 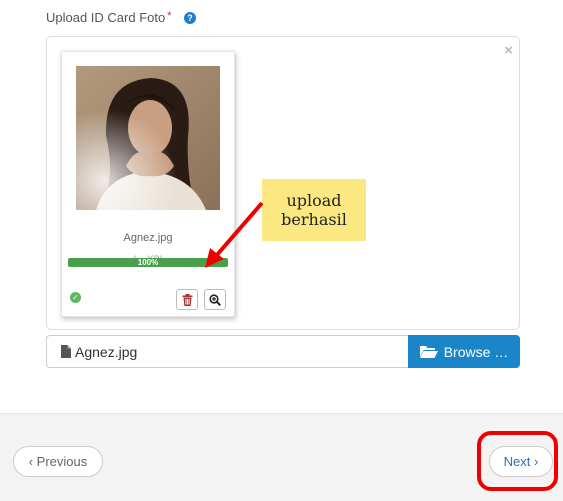 I want to click on file-icon, so click(x=66, y=351).